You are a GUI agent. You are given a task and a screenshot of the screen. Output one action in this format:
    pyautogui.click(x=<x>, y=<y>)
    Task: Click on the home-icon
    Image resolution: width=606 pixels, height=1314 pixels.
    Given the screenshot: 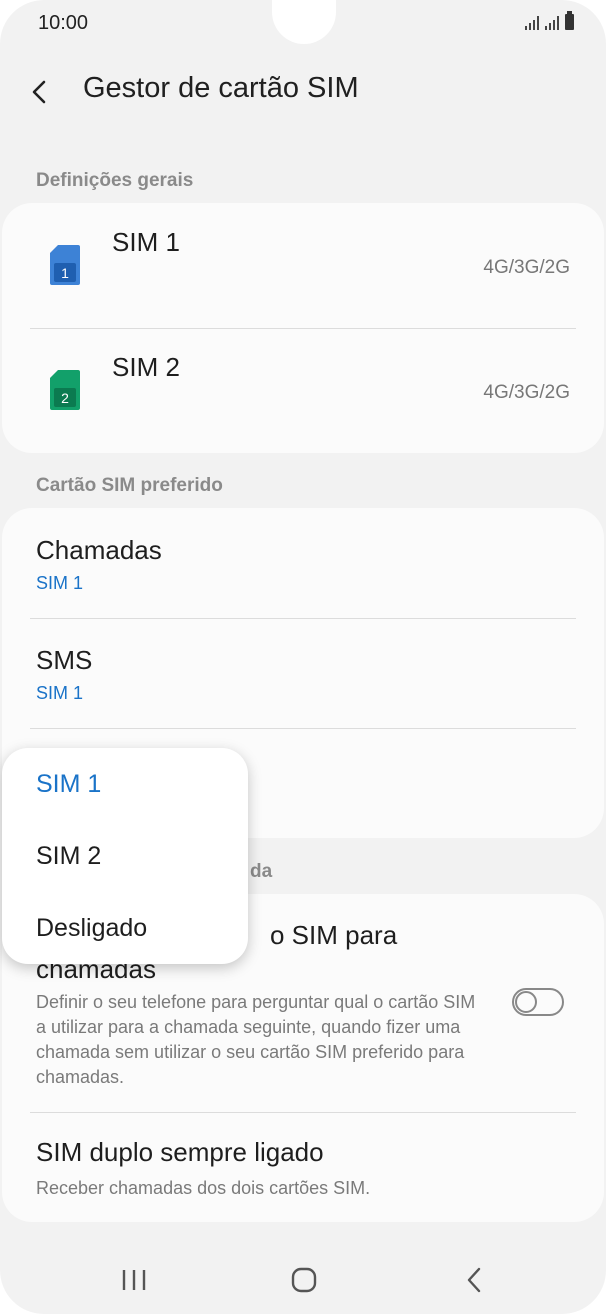 What is the action you would take?
    pyautogui.click(x=304, y=1280)
    